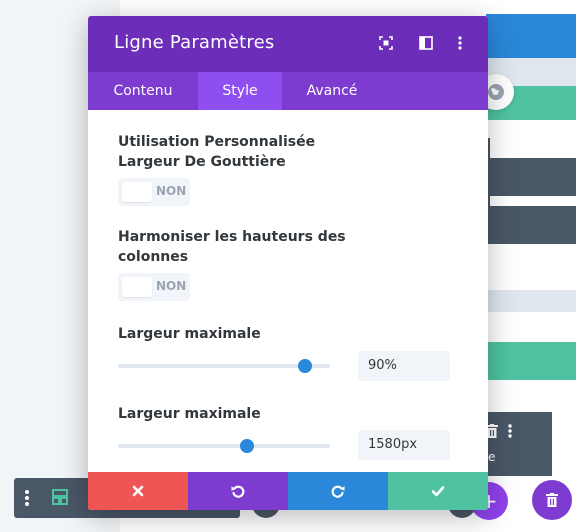  What do you see at coordinates (60, 497) in the screenshot?
I see `row-layout-icon` at bounding box center [60, 497].